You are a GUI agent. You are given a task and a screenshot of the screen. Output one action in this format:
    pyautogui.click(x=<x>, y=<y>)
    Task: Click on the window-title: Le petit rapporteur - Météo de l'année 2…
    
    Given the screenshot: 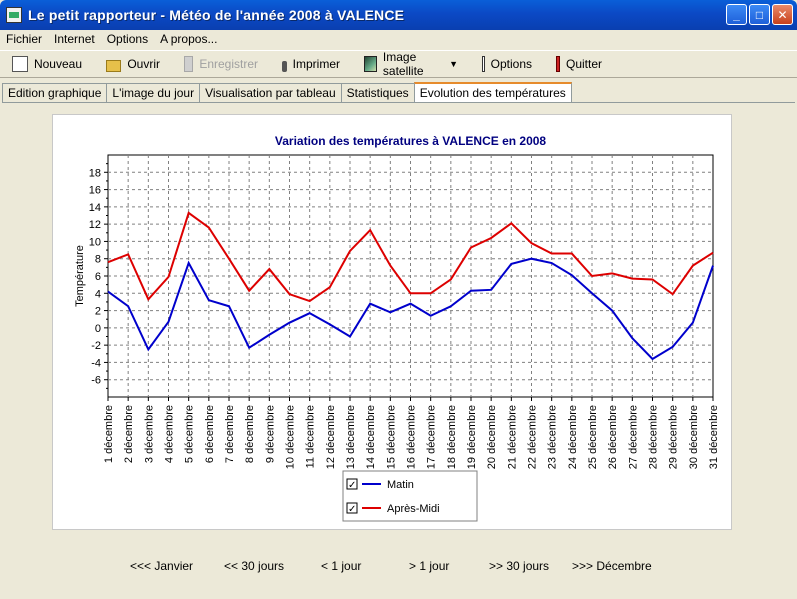 What is the action you would take?
    pyautogui.click(x=216, y=15)
    